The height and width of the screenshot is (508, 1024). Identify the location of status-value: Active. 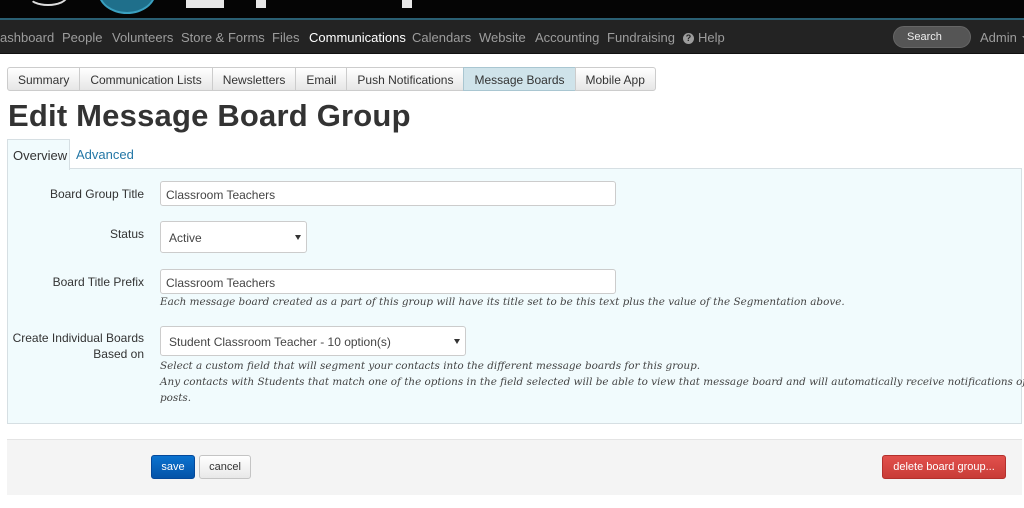
(185, 238).